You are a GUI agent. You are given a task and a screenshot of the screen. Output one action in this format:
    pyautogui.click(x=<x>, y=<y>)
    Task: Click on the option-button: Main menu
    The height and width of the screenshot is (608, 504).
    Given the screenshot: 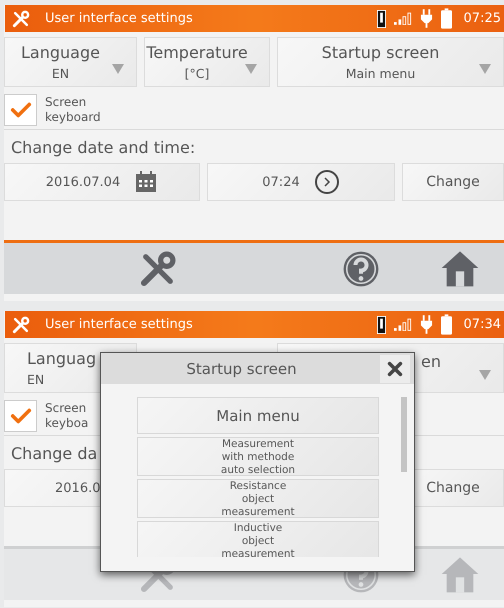 What is the action you would take?
    pyautogui.click(x=258, y=415)
    